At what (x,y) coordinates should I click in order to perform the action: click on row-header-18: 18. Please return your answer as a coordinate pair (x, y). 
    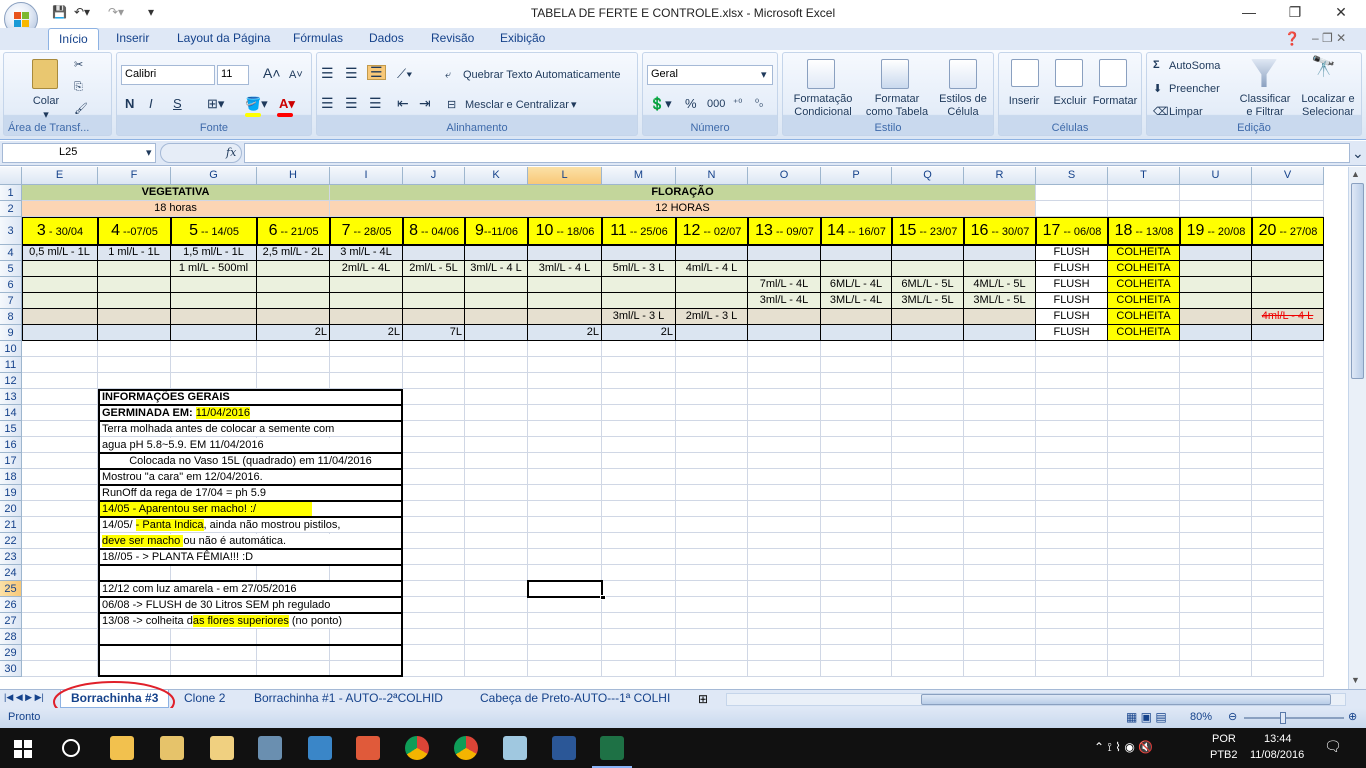
    Looking at the image, I should click on (11, 477).